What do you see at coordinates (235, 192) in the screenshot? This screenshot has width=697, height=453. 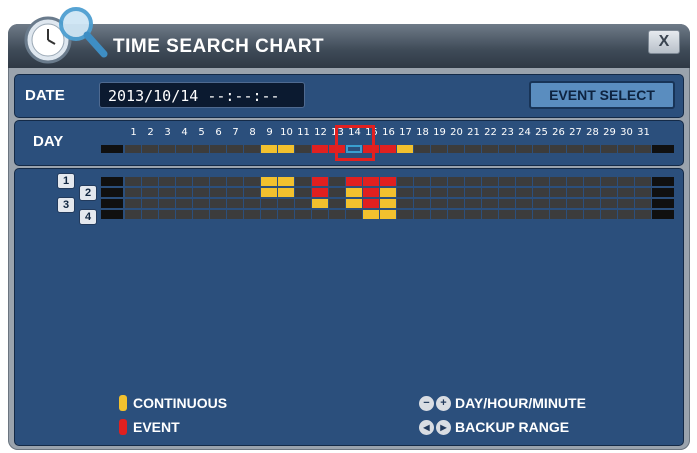 I see `channel-2-day-7-cell` at bounding box center [235, 192].